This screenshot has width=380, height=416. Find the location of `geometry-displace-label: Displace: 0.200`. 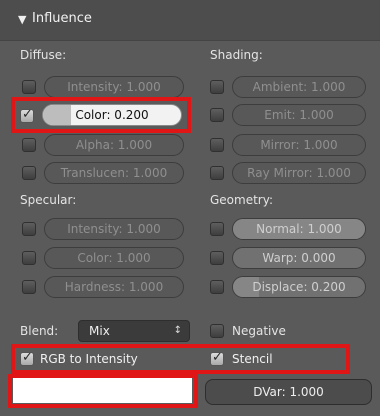

geometry-displace-label: Displace: 0.200 is located at coordinates (299, 287).